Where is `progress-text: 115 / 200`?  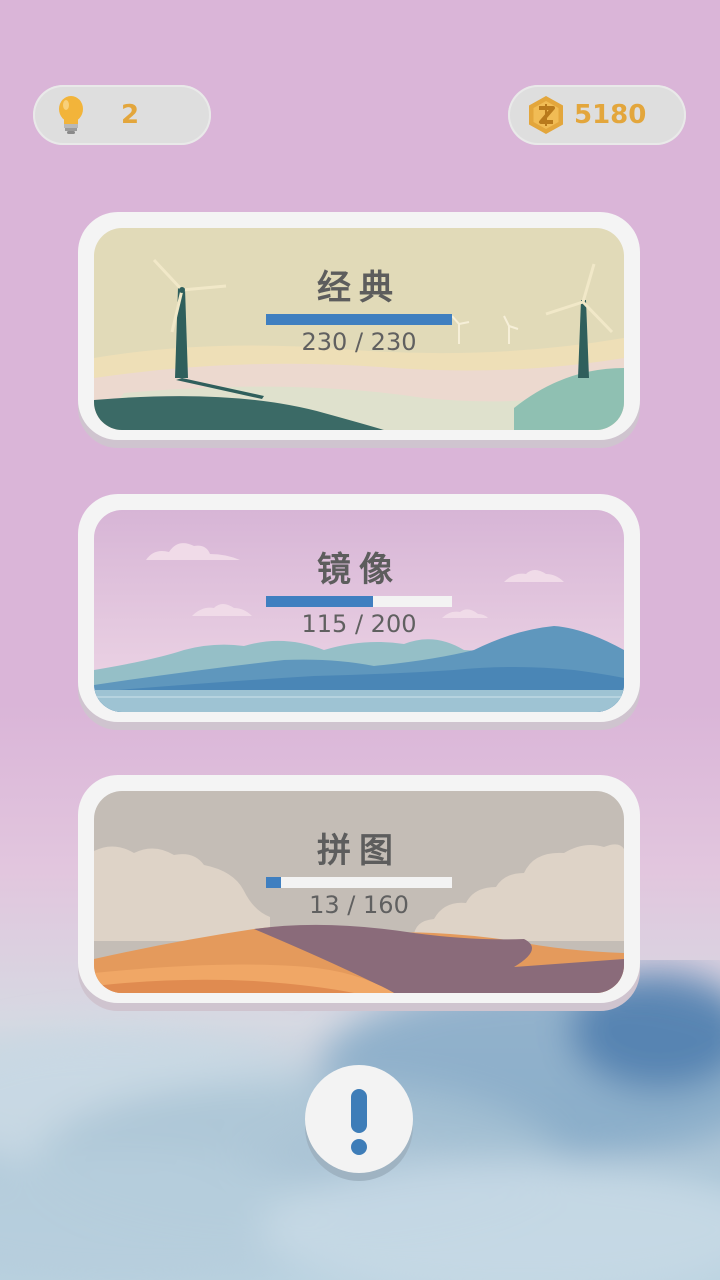 progress-text: 115 / 200 is located at coordinates (359, 624).